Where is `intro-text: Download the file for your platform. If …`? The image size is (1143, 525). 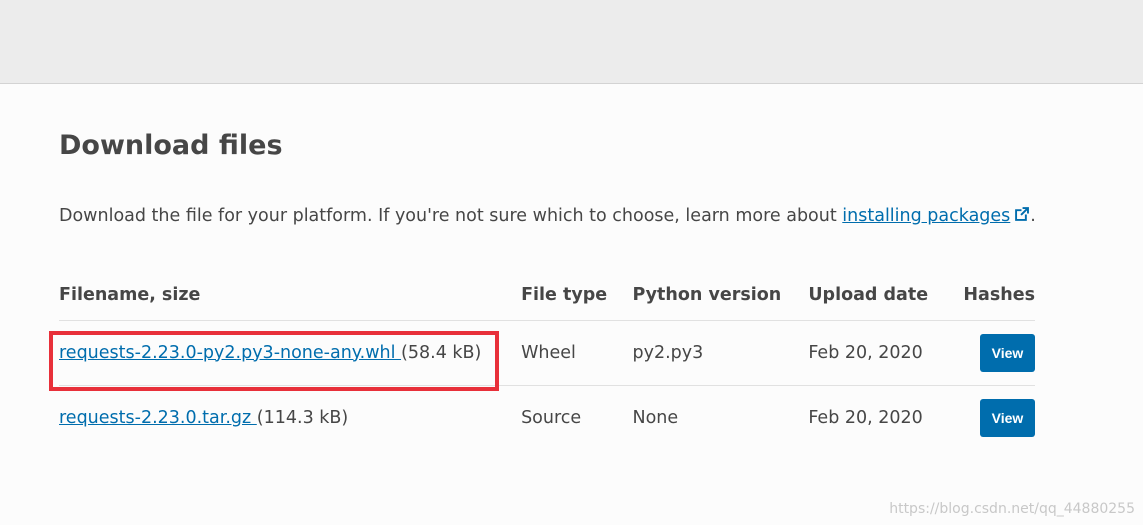
intro-text: Download the file for your platform. If … is located at coordinates (547, 216).